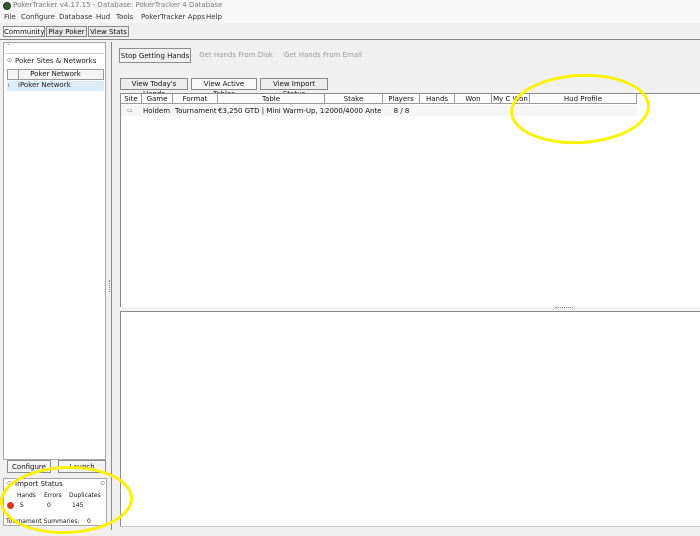 This screenshot has width=700, height=536. I want to click on network-column-header: Poker Network, so click(55, 74).